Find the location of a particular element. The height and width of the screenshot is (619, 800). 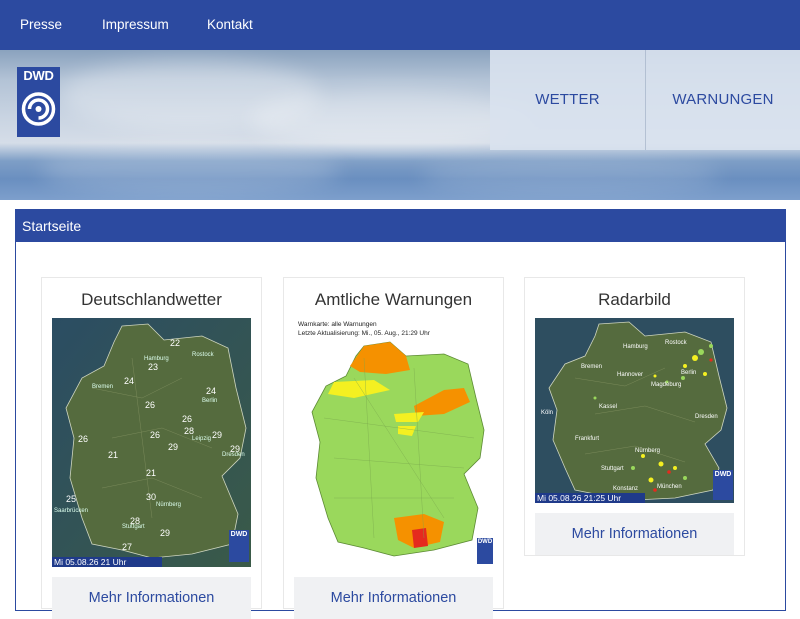

temp-label: 30 is located at coordinates (151, 497).